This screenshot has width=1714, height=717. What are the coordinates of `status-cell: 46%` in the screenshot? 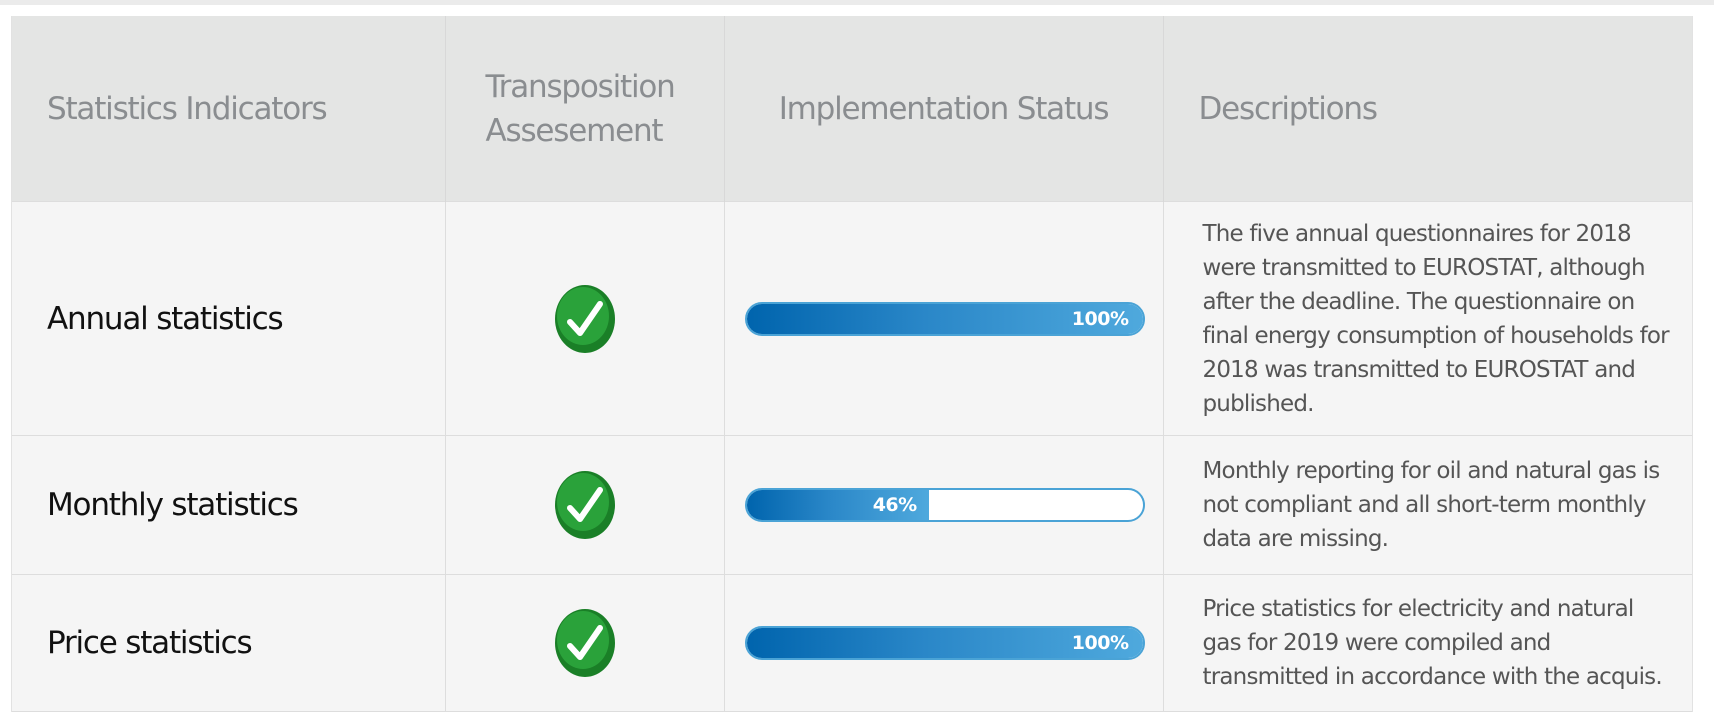 It's located at (944, 505).